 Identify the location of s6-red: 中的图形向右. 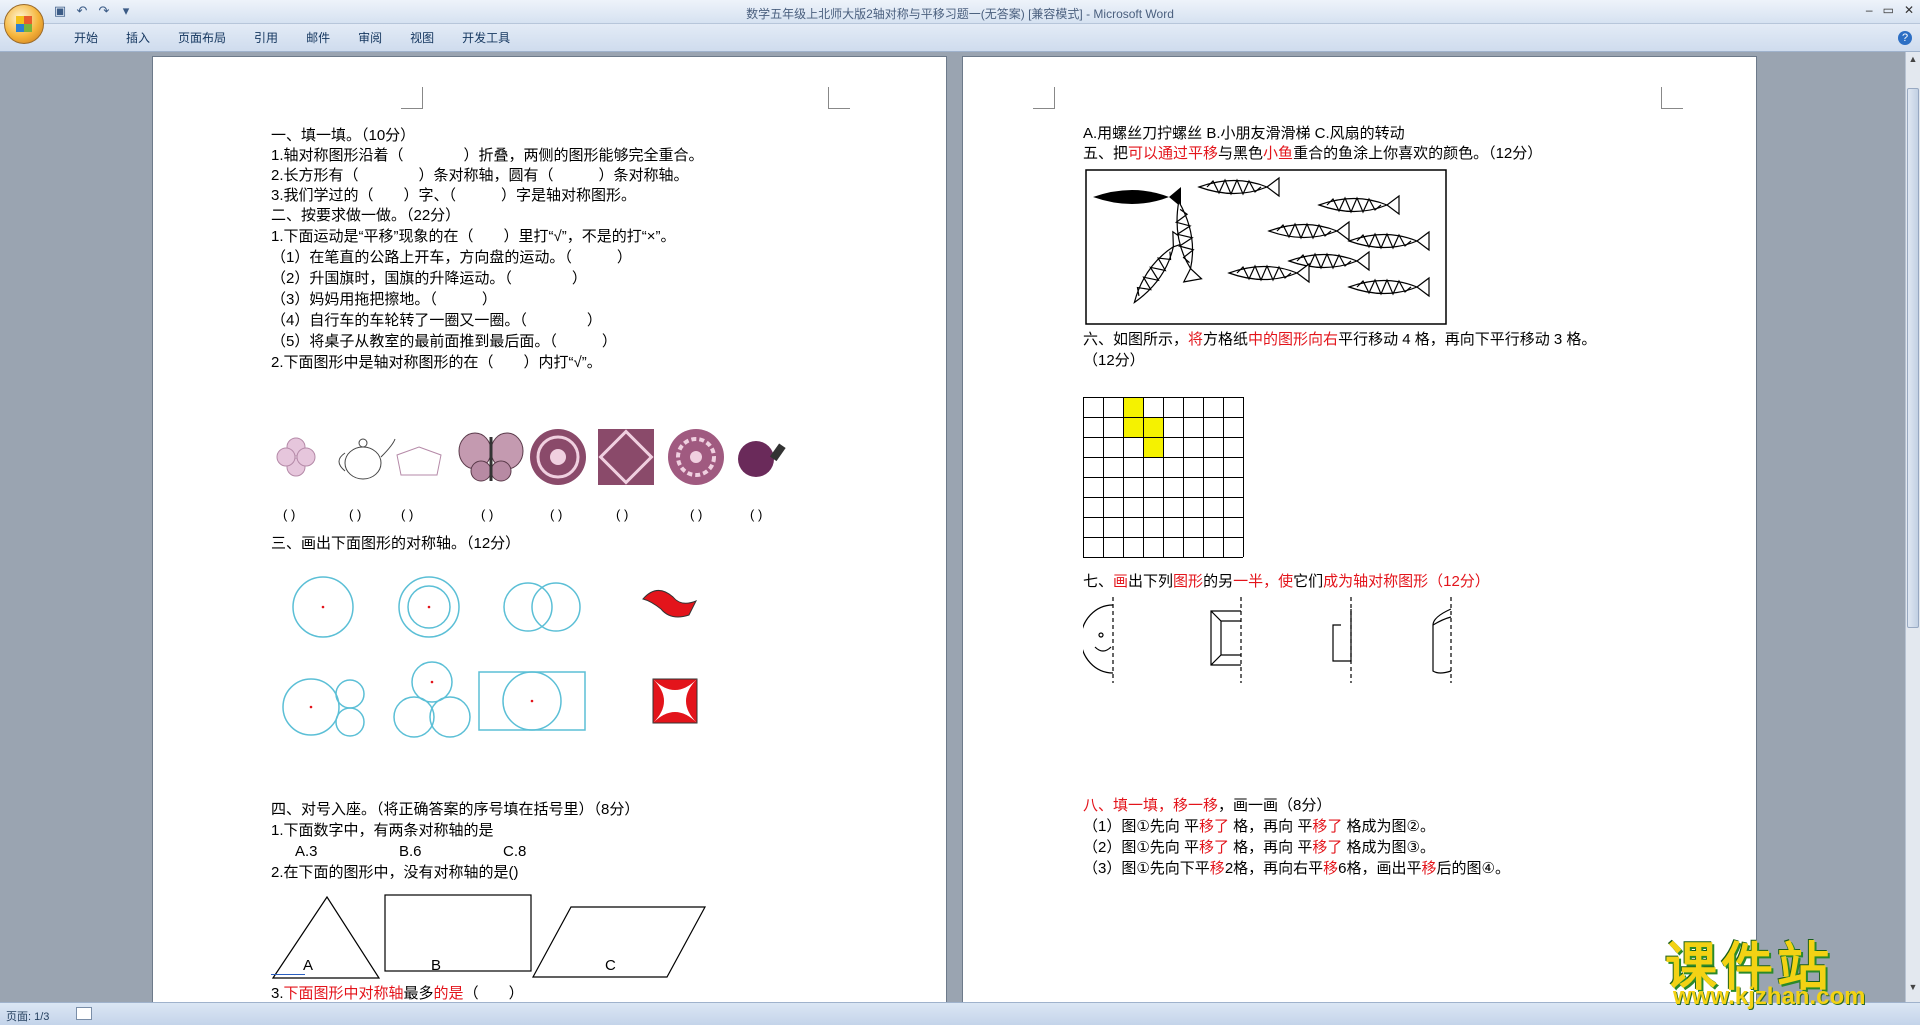
(1293, 339).